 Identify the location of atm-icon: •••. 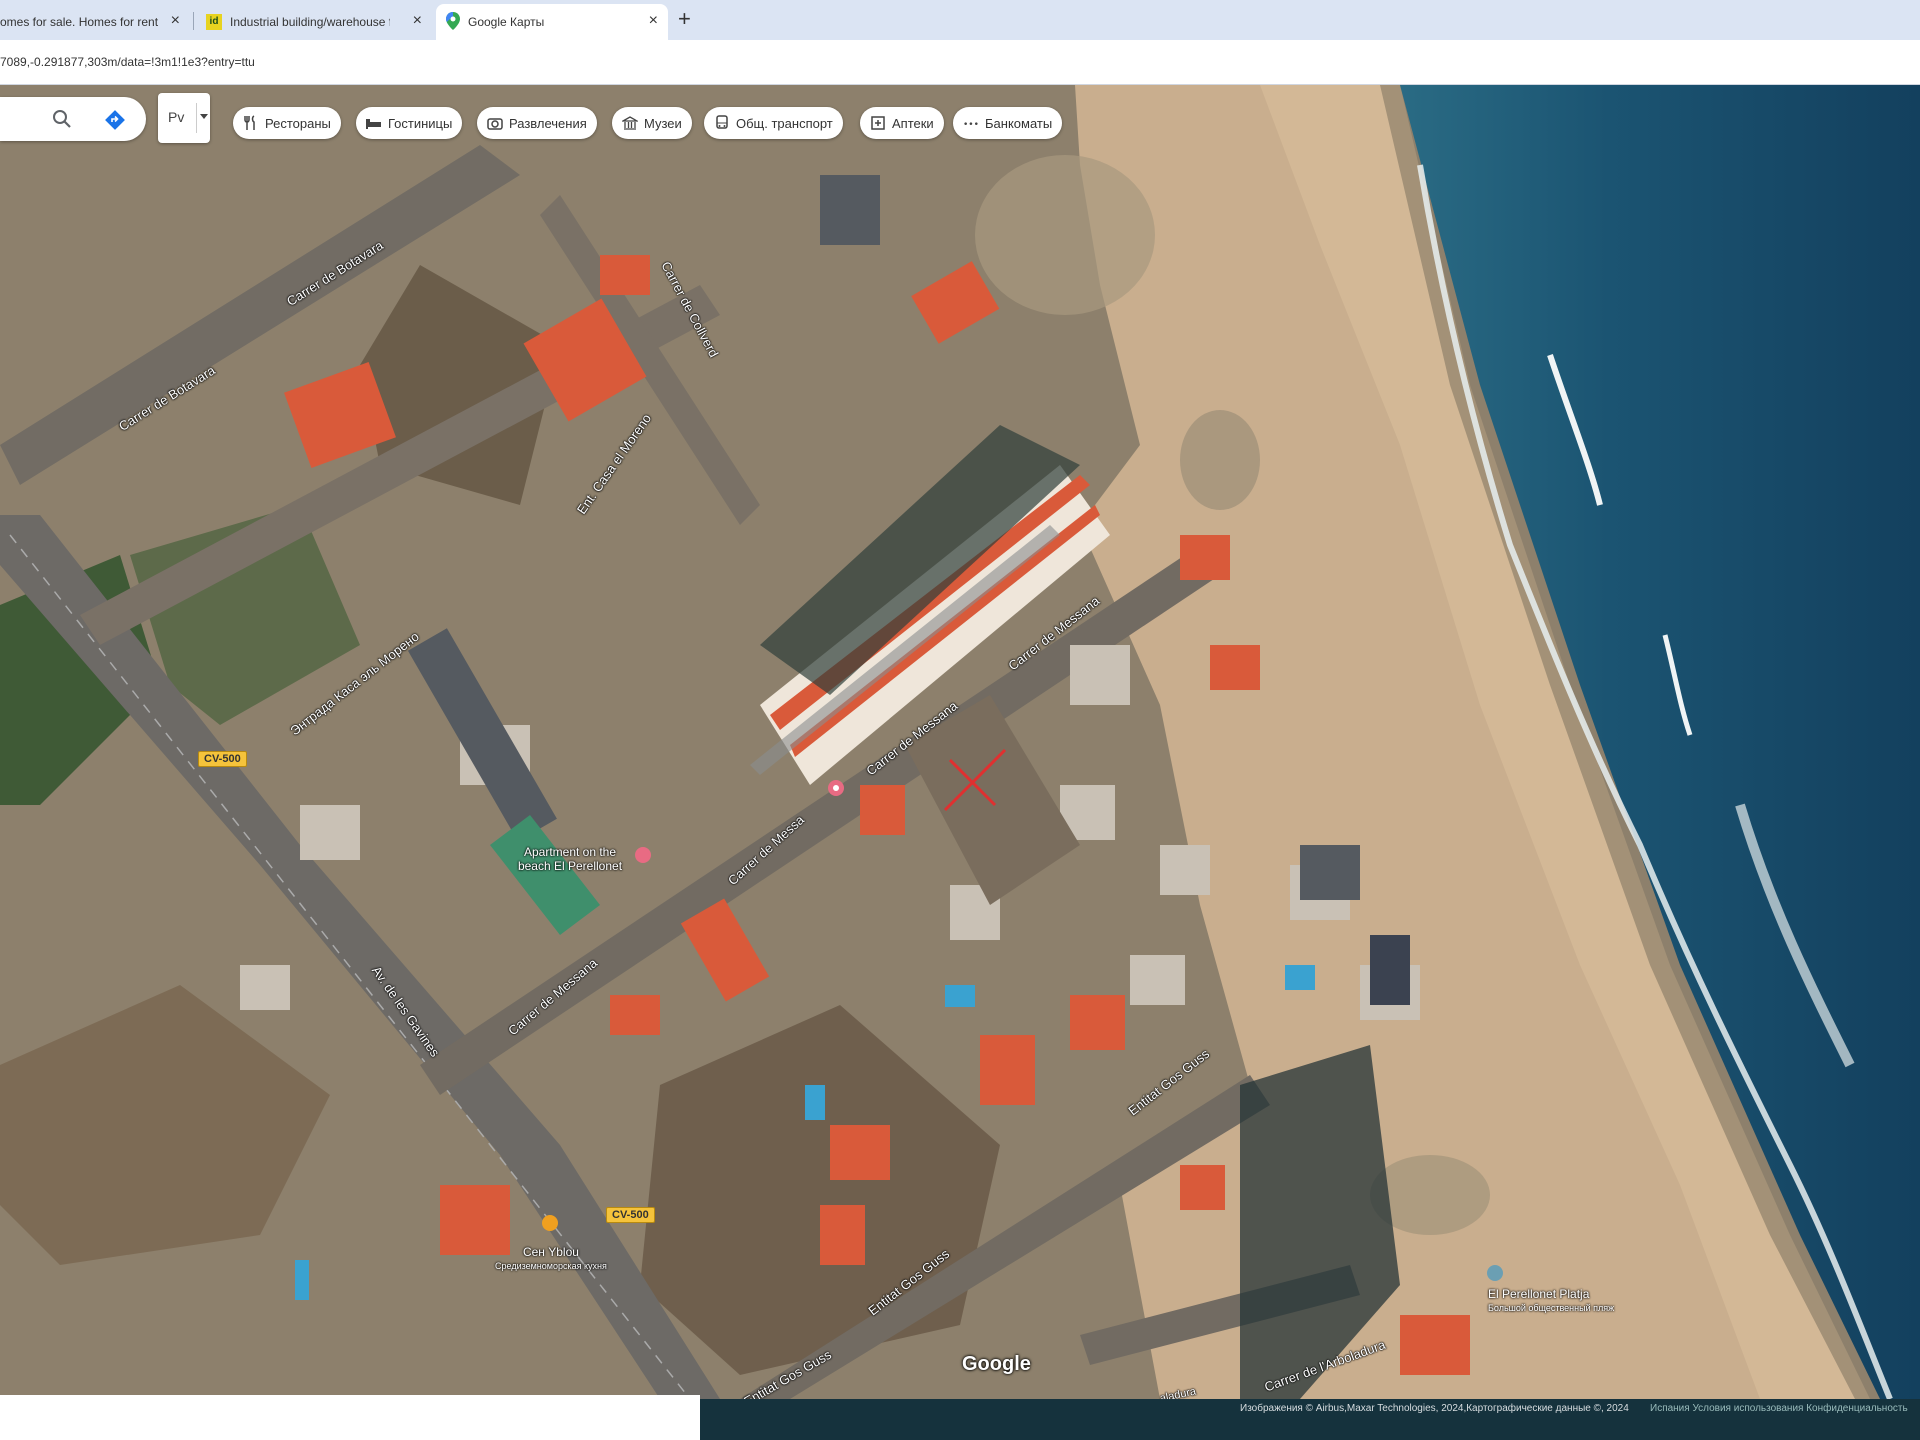
(971, 123).